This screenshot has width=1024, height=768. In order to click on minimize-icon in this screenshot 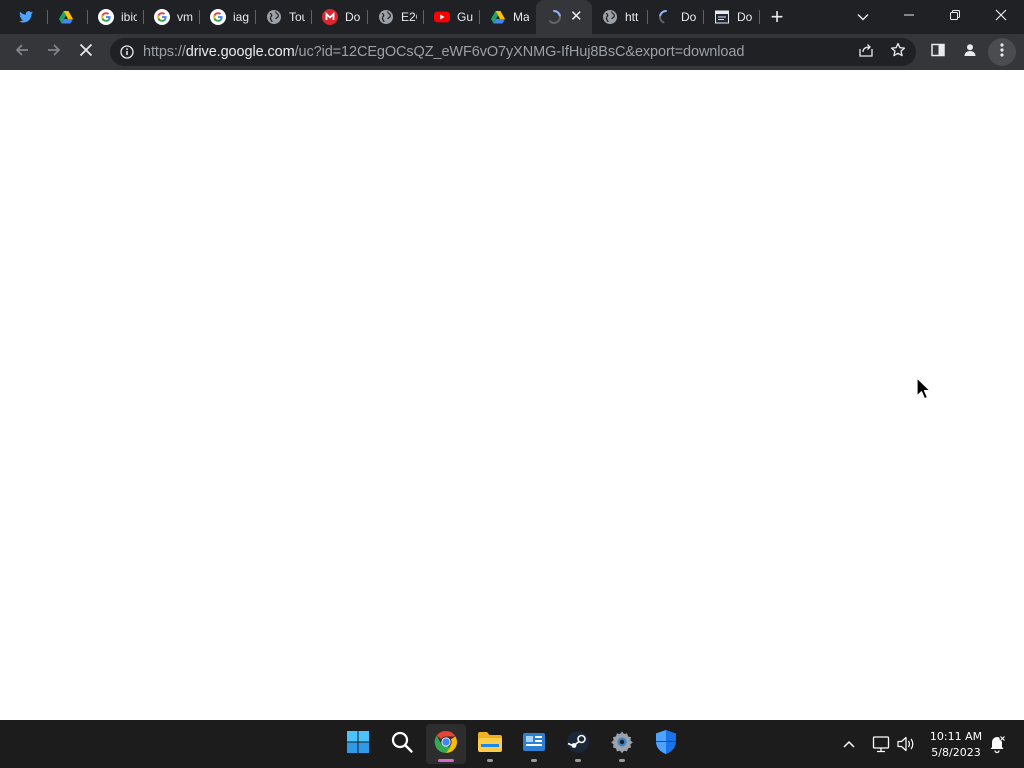, I will do `click(909, 17)`.